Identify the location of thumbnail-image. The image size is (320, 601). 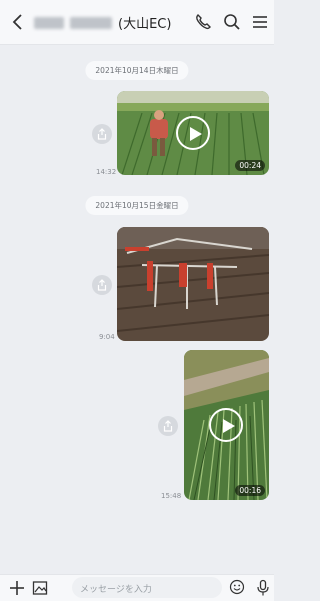
(193, 284).